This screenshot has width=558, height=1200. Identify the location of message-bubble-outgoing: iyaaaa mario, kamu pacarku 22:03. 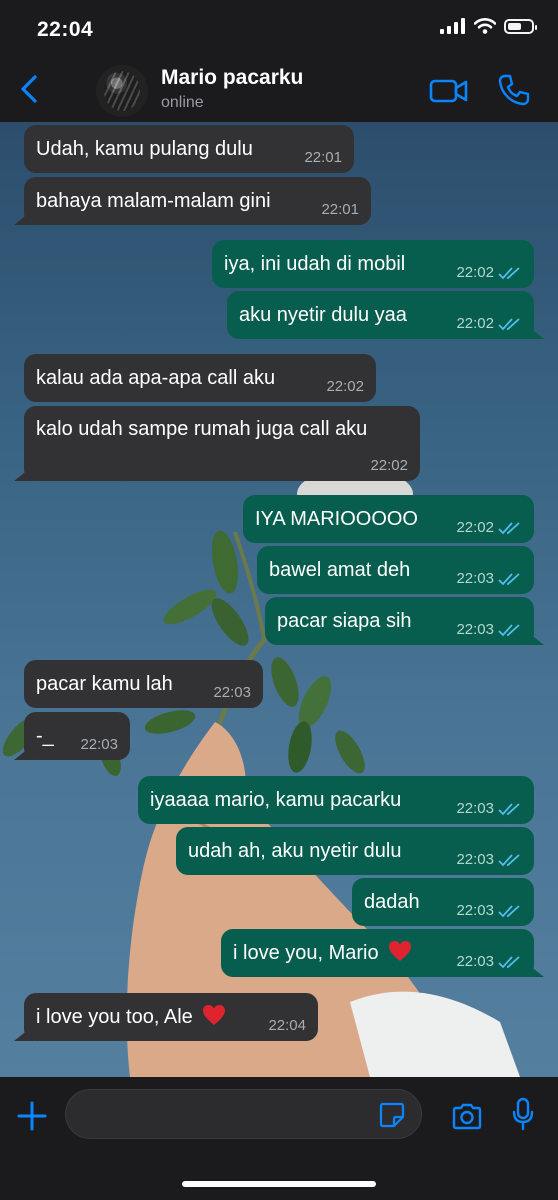
(336, 800).